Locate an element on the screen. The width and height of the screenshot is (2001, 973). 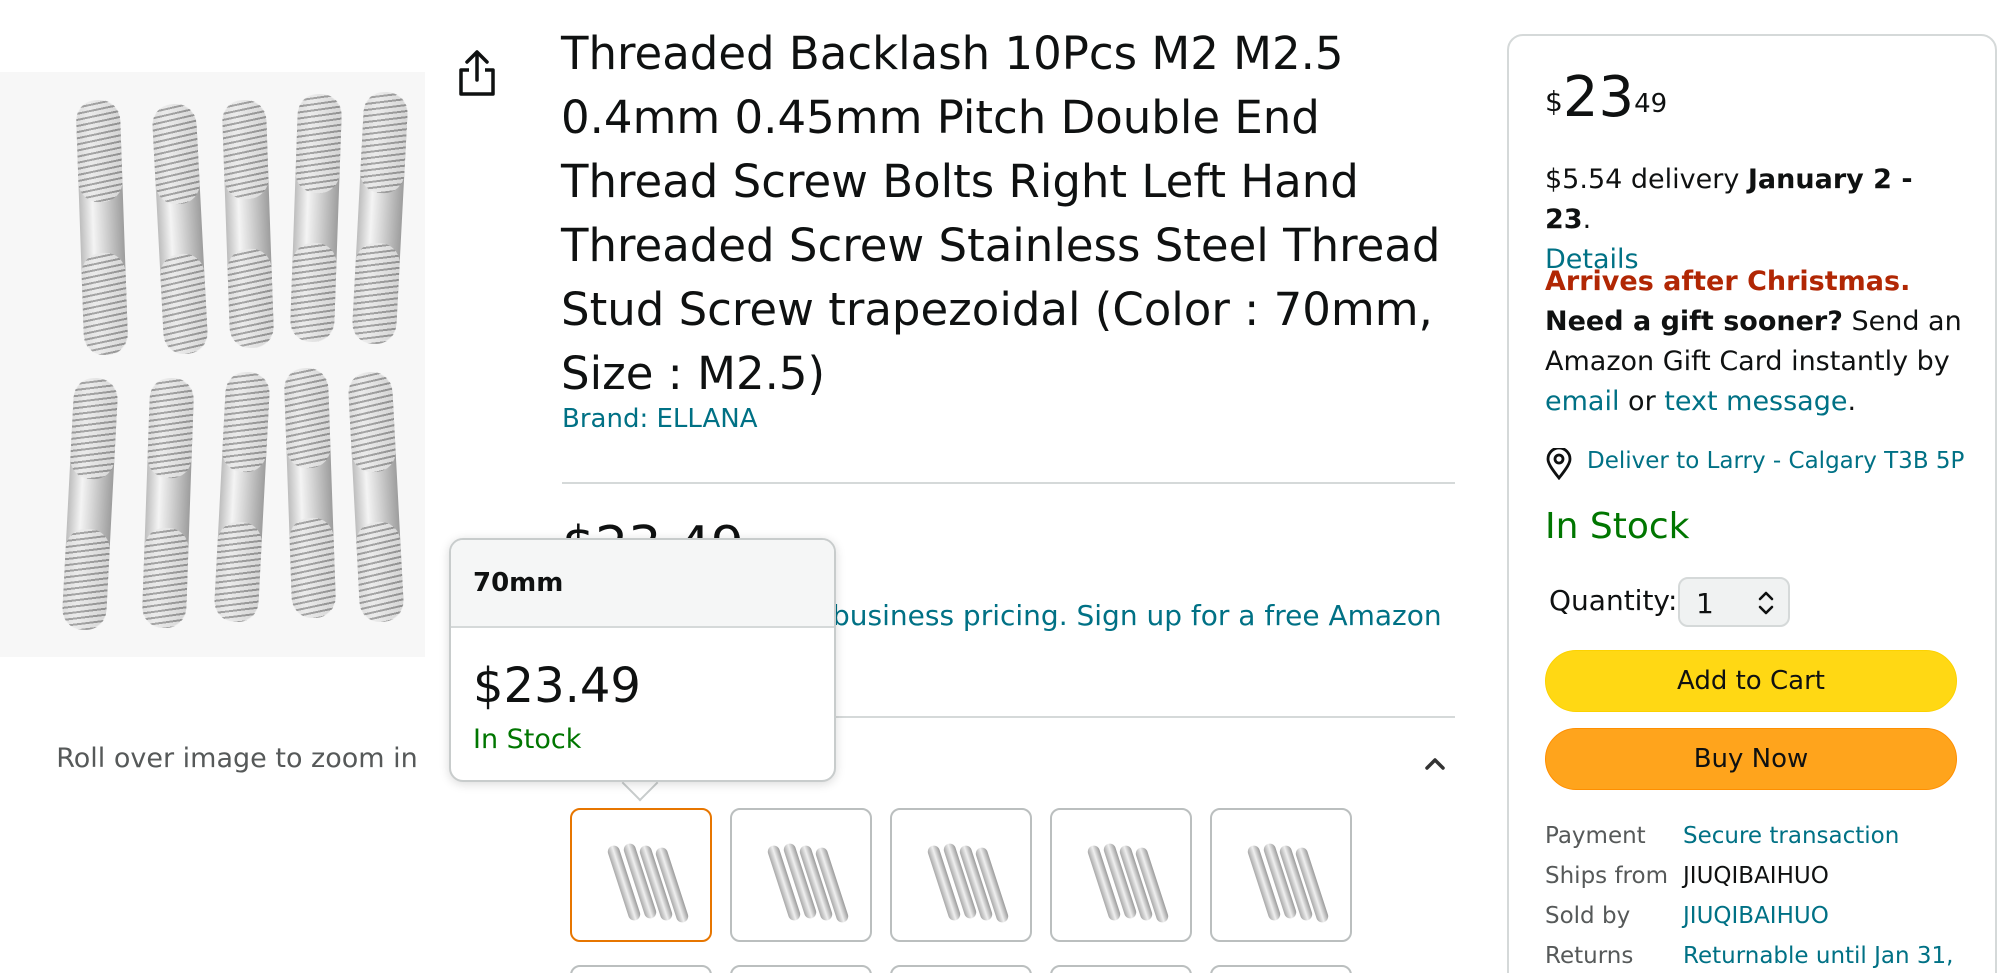
price-symbol: $ is located at coordinates (1554, 101).